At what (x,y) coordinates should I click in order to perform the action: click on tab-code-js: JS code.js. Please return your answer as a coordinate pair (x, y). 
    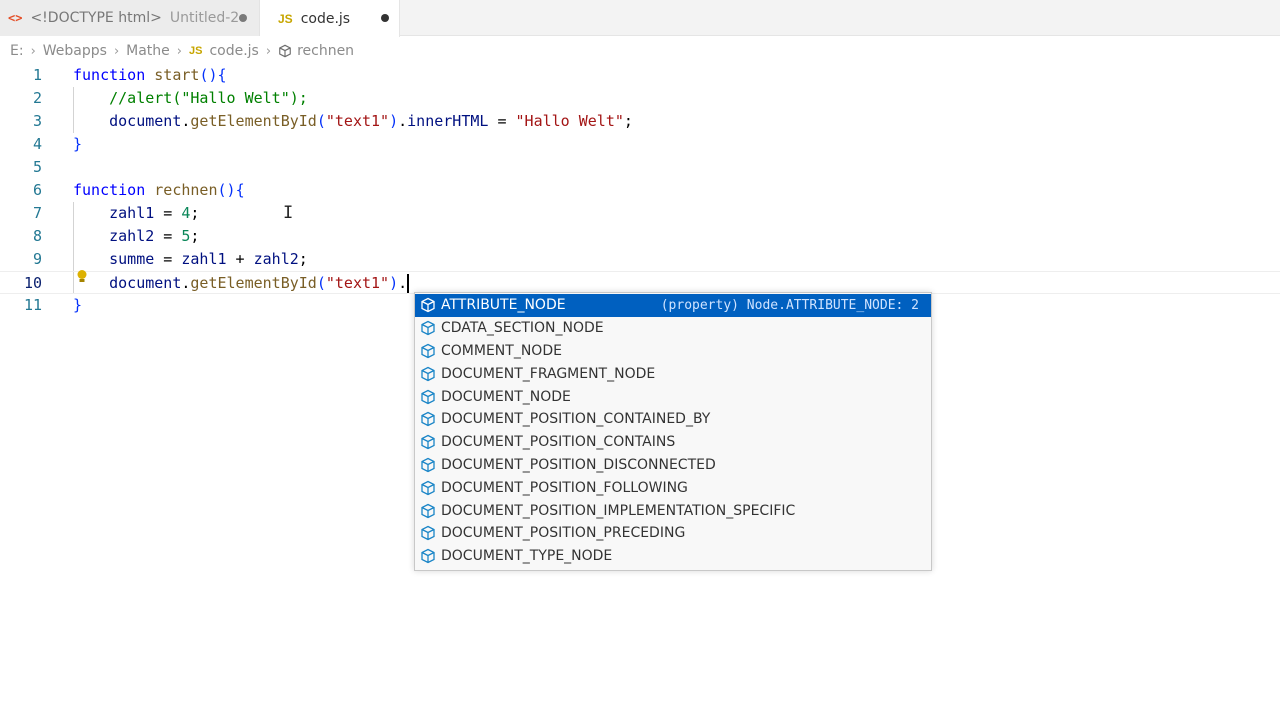
    Looking at the image, I should click on (330, 18).